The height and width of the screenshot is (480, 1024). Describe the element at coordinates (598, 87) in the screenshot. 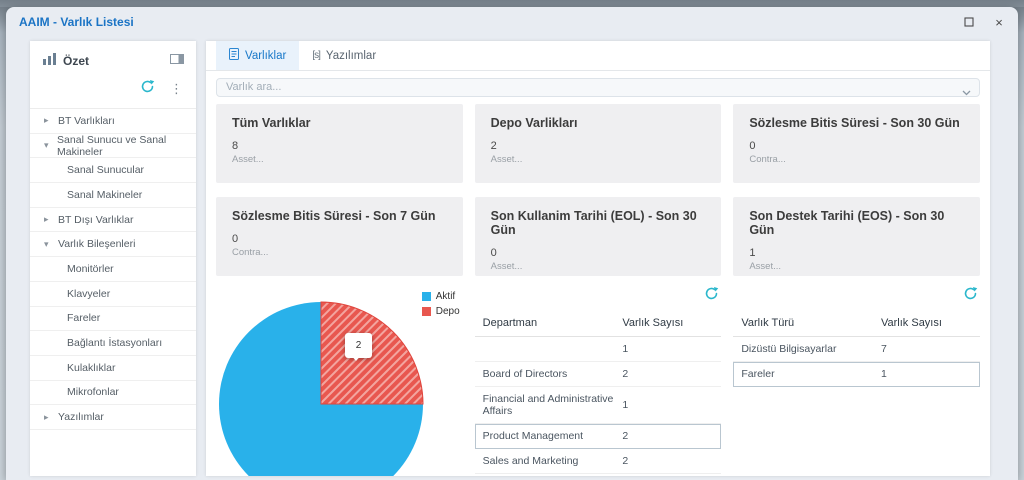

I see `search-input` at that location.